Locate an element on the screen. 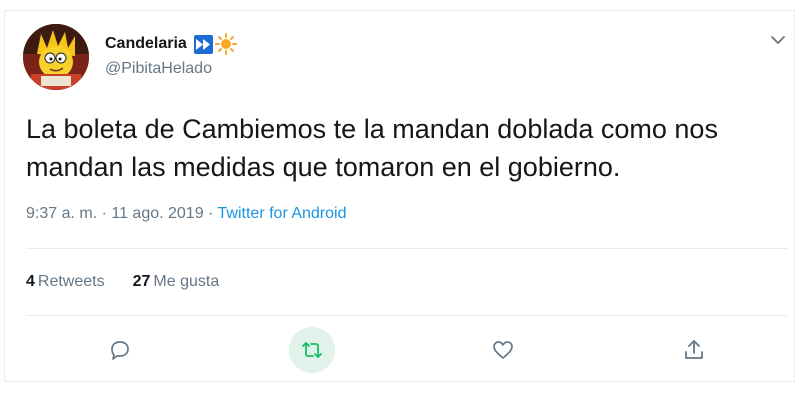 The image size is (800, 413). display-name: Candelaria is located at coordinates (146, 44).